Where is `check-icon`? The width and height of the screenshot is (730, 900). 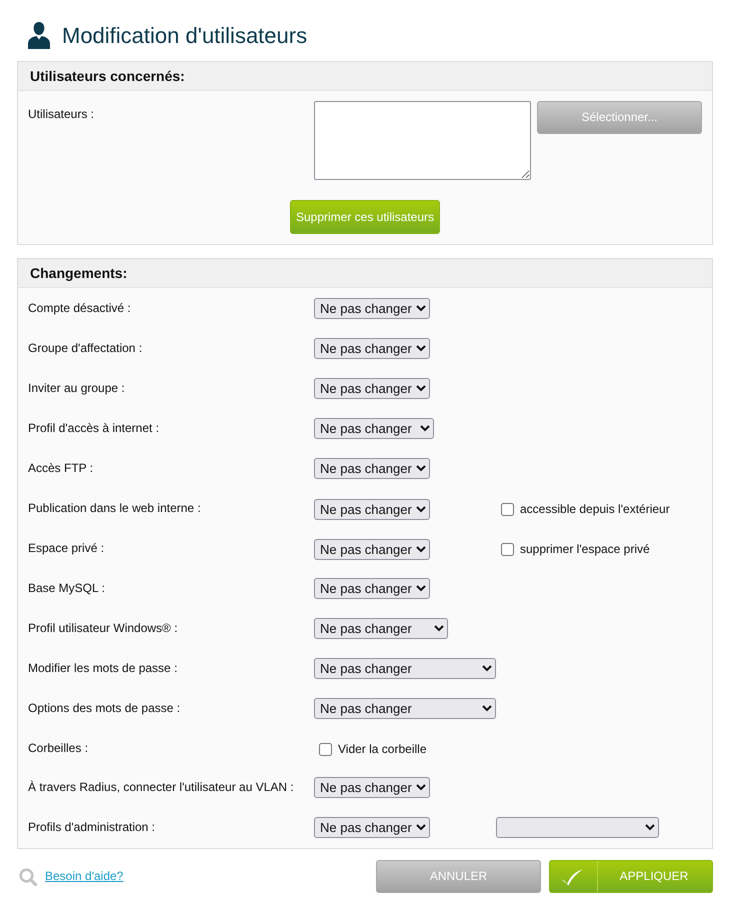 check-icon is located at coordinates (572, 877).